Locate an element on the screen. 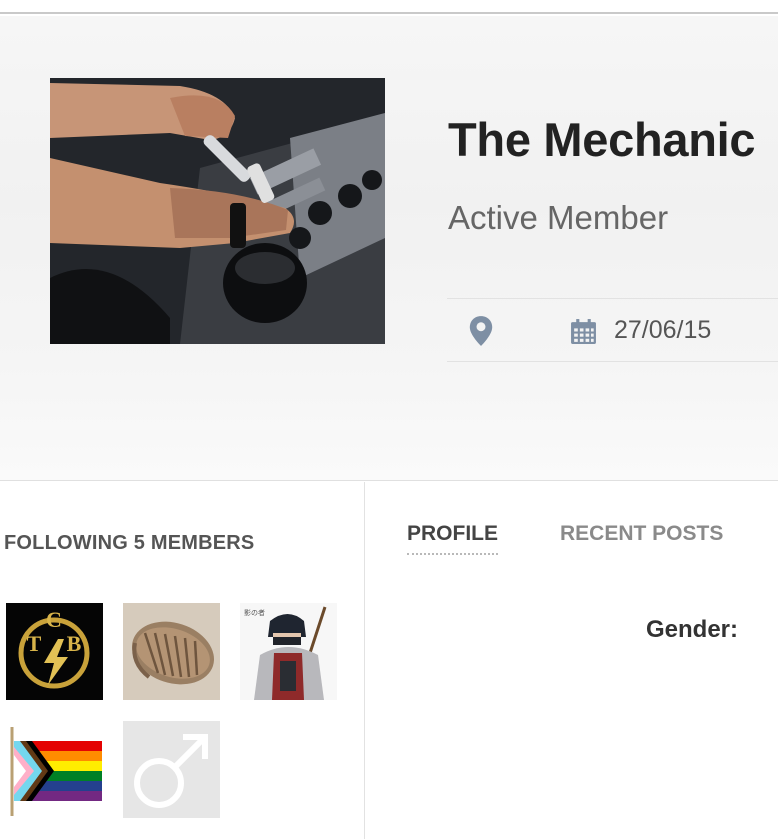  gender-label: Gender: is located at coordinates (692, 629).